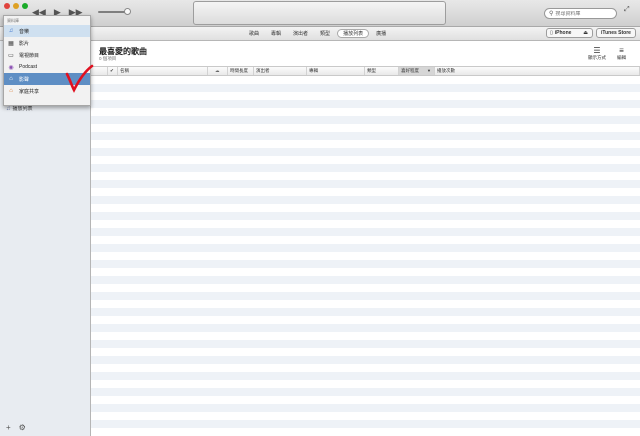 The width and height of the screenshot is (640, 436). I want to click on sort-descending-icon: ▼, so click(429, 70).